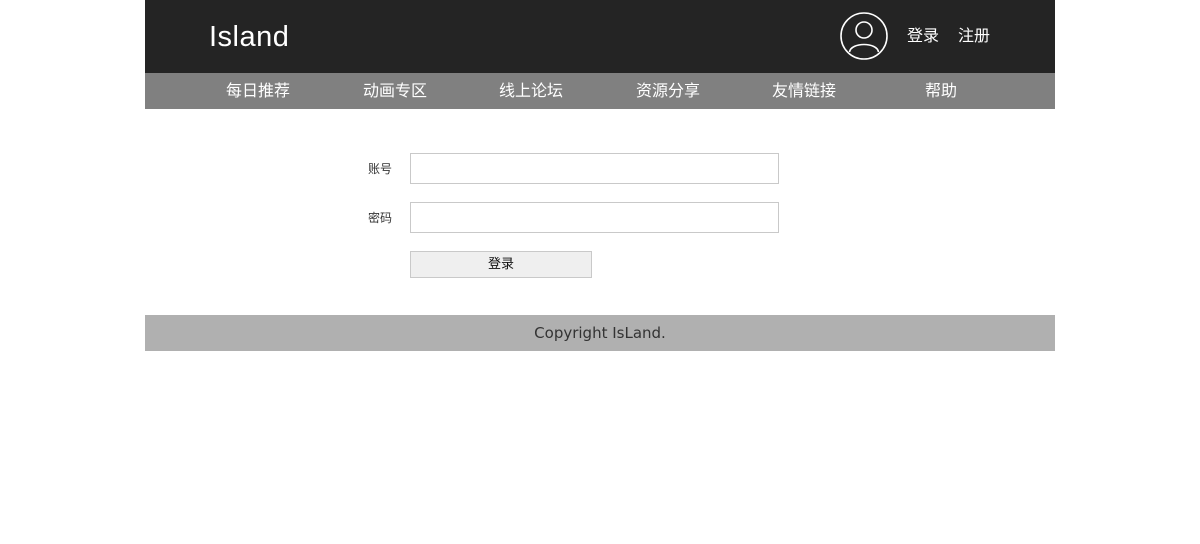 The height and width of the screenshot is (544, 1200). I want to click on nav-item-daily-recommend: 每日推荐, so click(258, 91).